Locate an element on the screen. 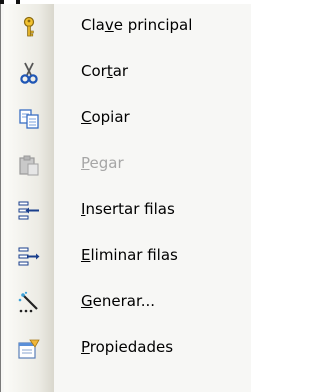 The width and height of the screenshot is (320, 392). menu-item-propiedades: Propiedades is located at coordinates (126, 349).